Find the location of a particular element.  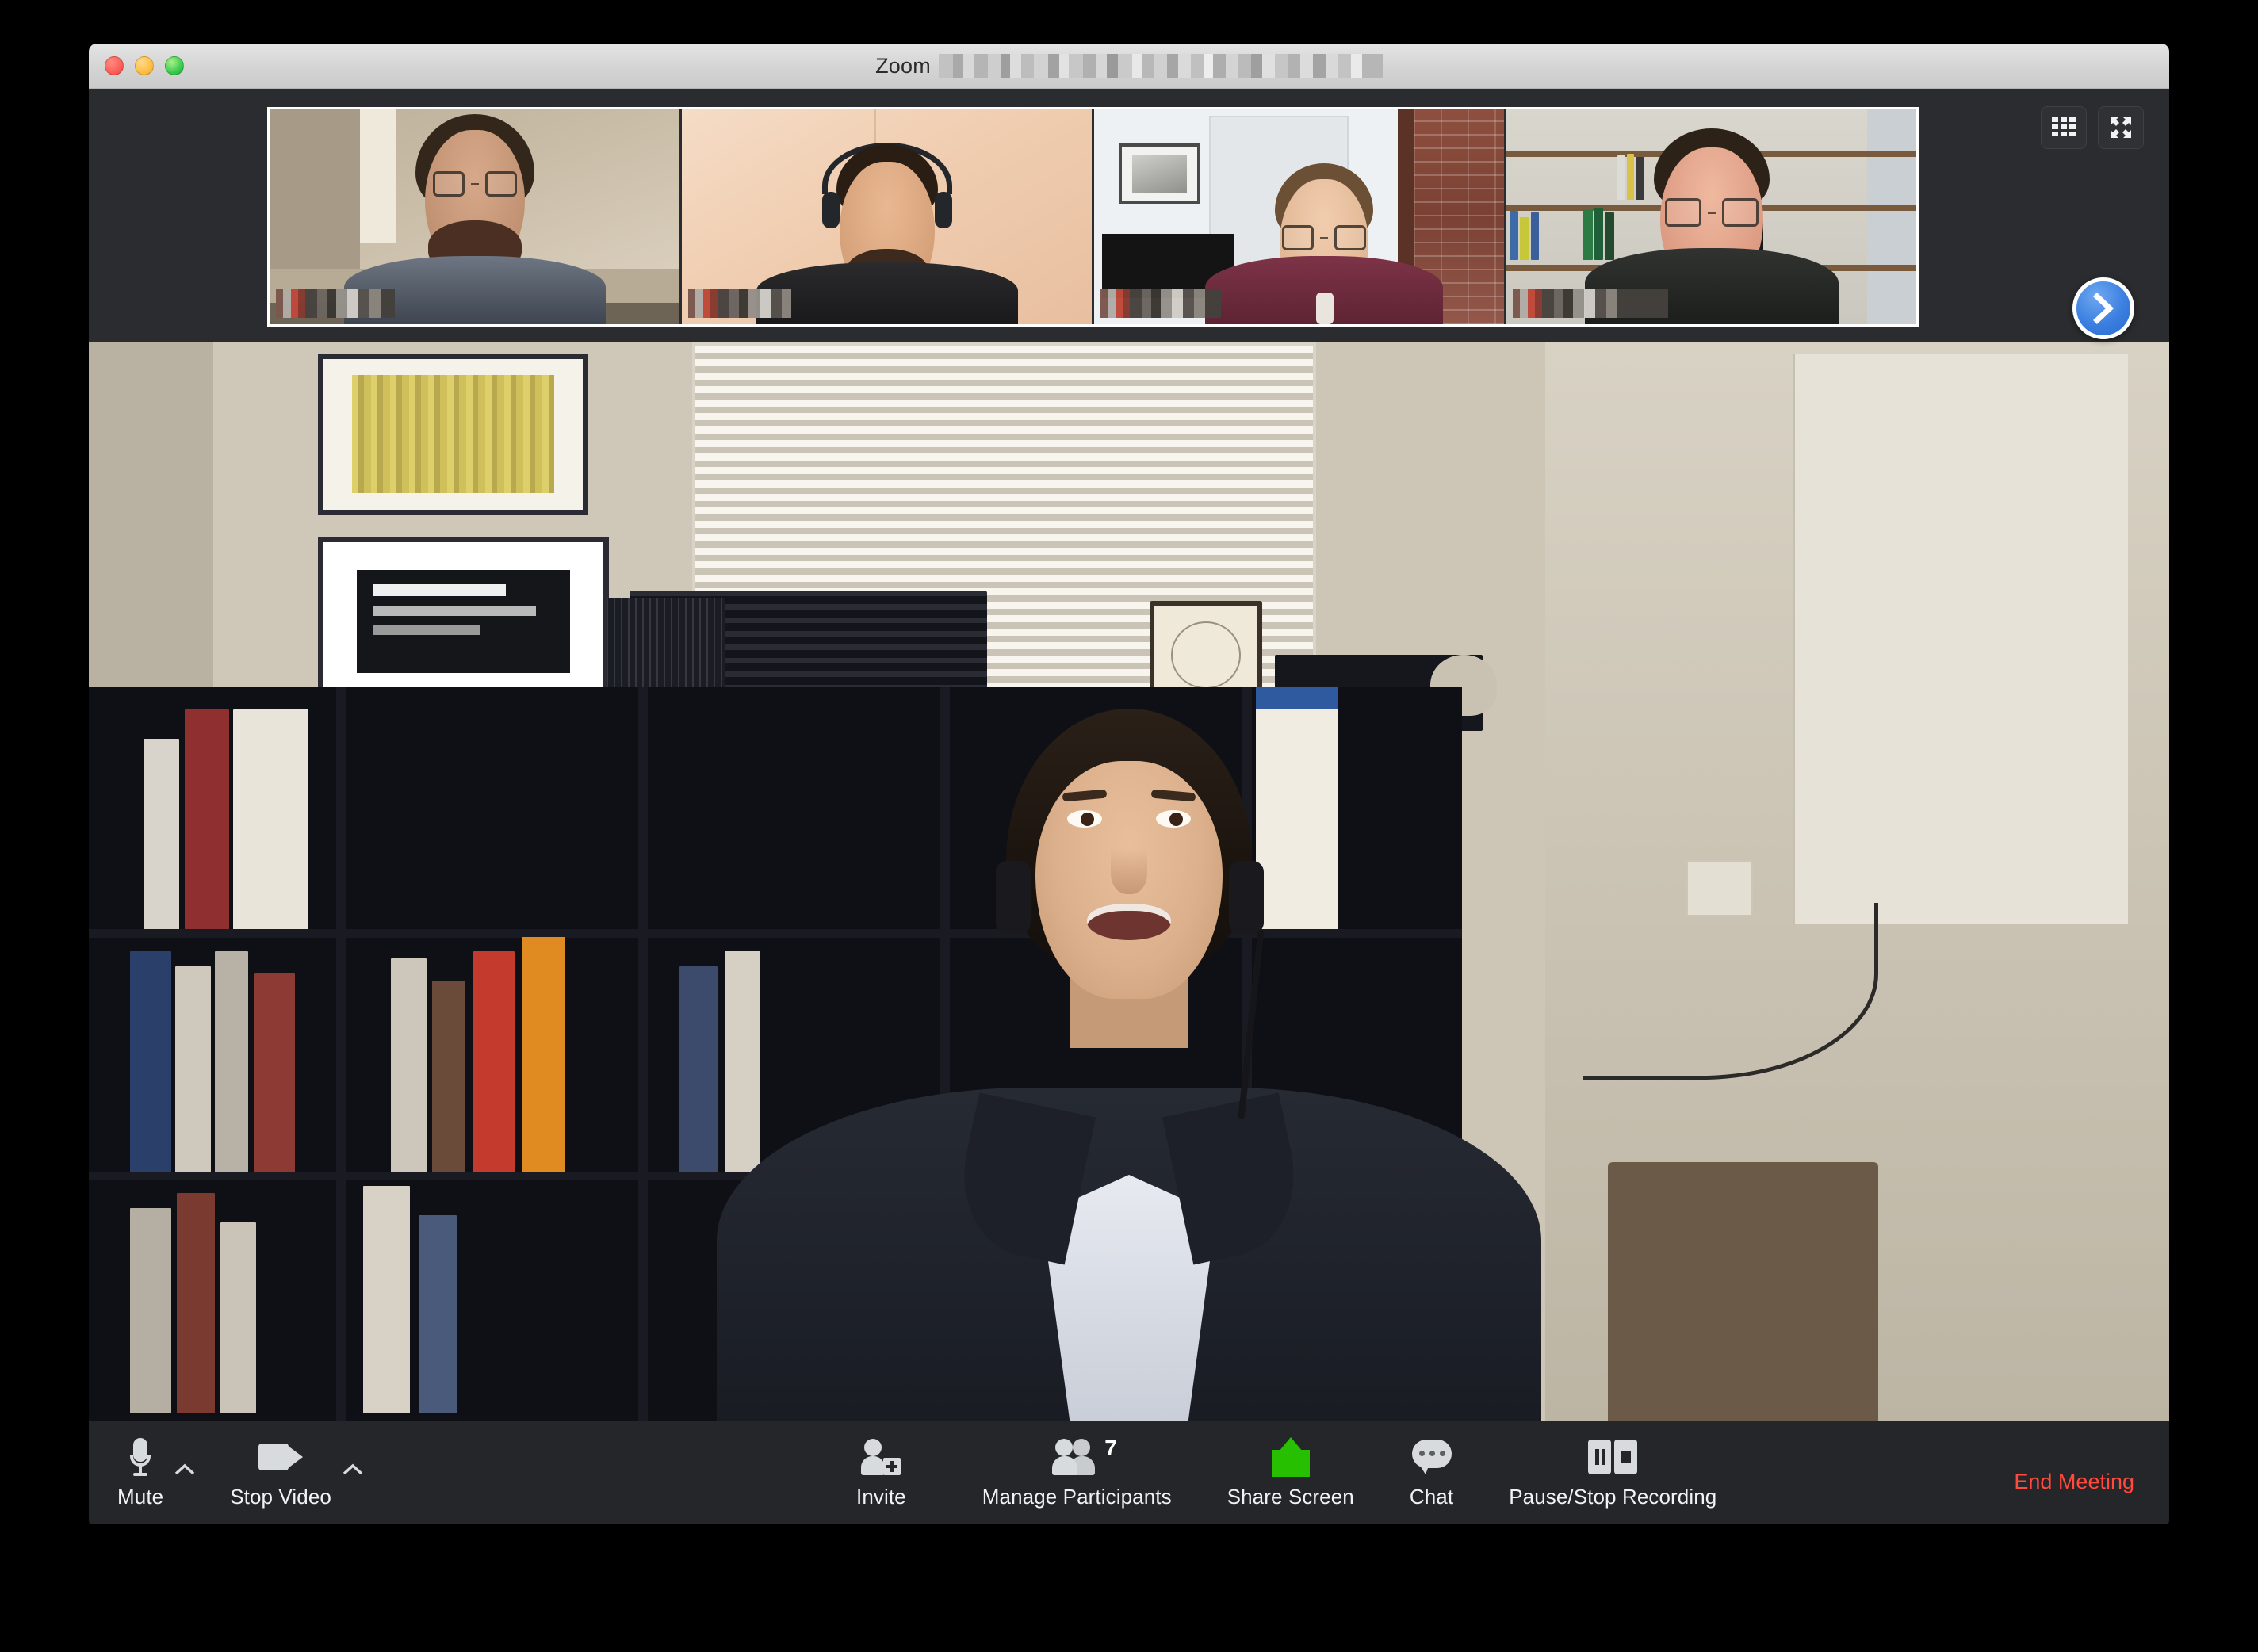

stop-video-label: Stop Video is located at coordinates (280, 1497).